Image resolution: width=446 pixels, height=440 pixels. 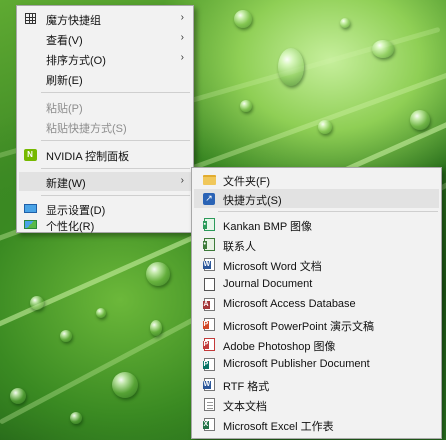 What do you see at coordinates (105, 78) in the screenshot?
I see `menu-item-refresh: 刷新(E)` at bounding box center [105, 78].